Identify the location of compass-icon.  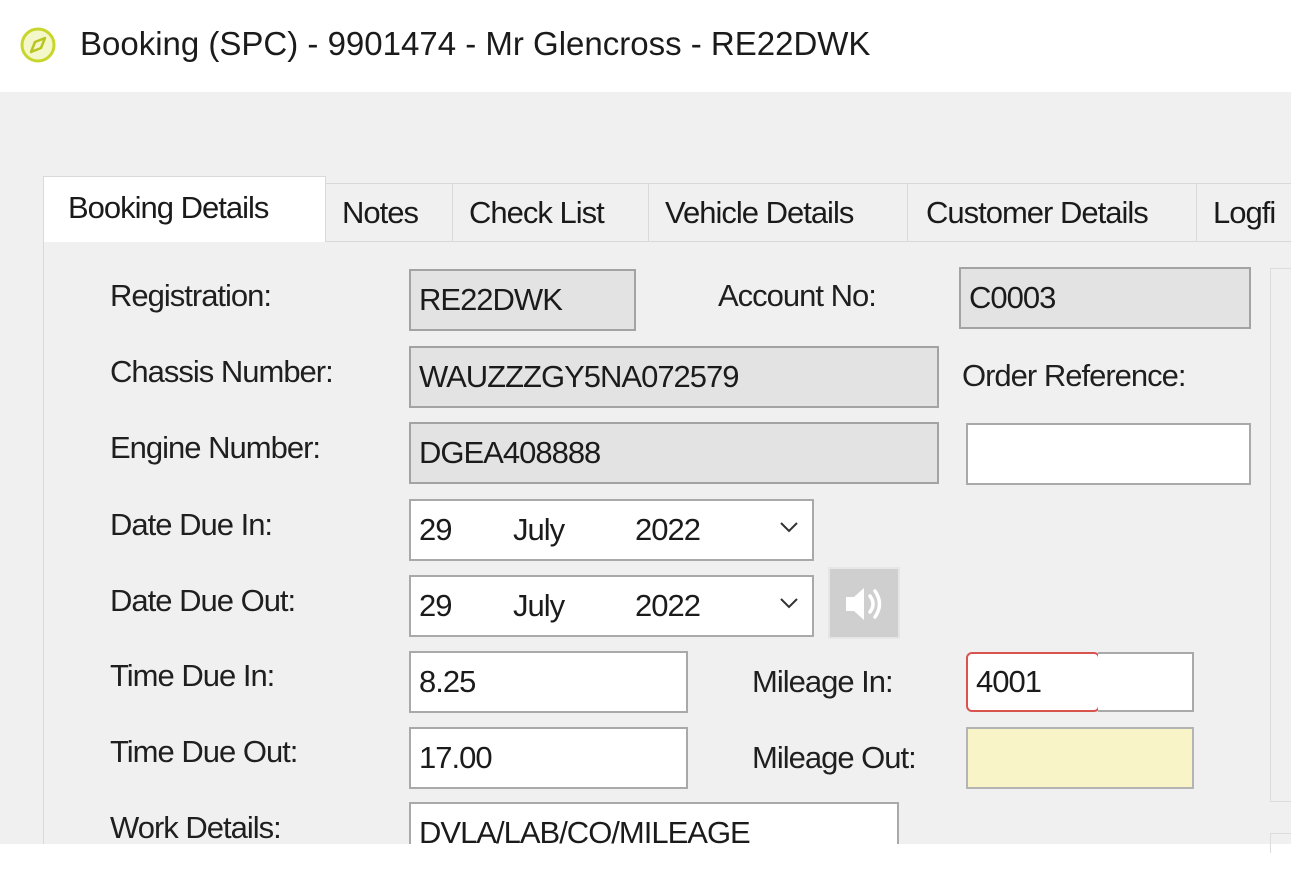
(38, 45).